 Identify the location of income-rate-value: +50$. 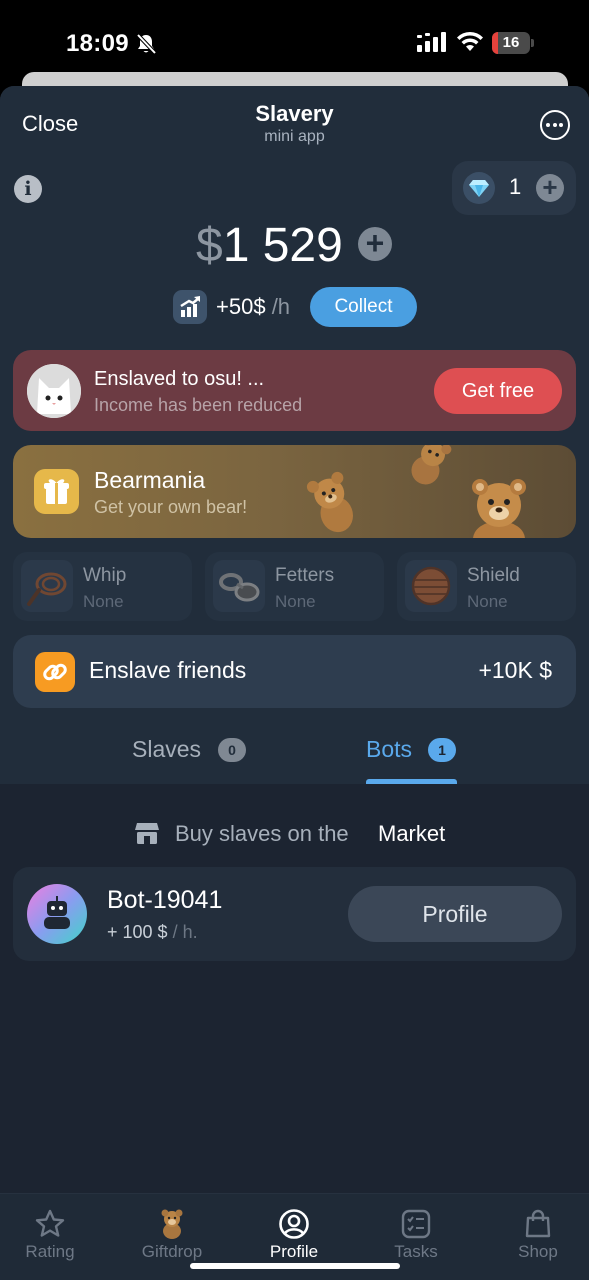
(241, 306).